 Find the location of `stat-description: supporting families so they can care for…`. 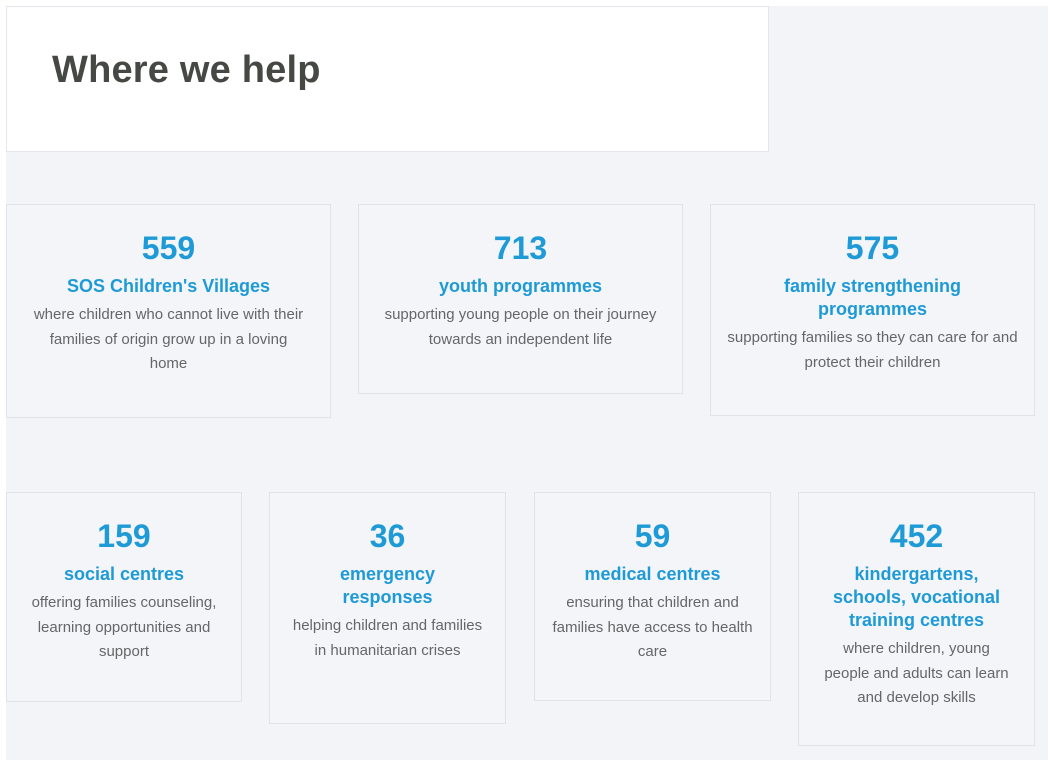

stat-description: supporting families so they can care for… is located at coordinates (872, 350).